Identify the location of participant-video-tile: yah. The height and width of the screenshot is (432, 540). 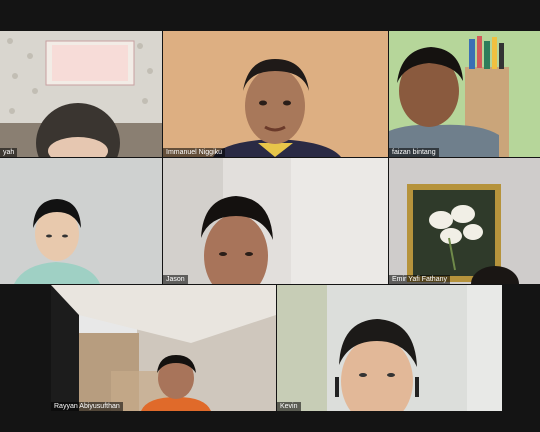
(81, 94).